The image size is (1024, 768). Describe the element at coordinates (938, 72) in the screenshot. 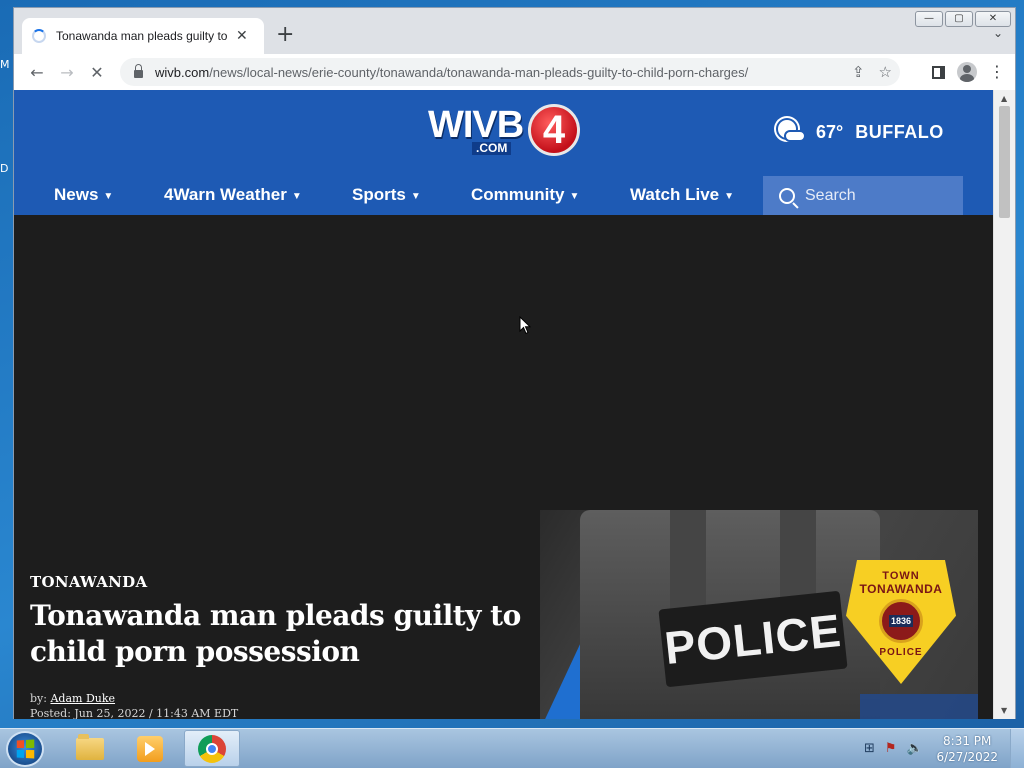

I see `side-panel-icon` at that location.